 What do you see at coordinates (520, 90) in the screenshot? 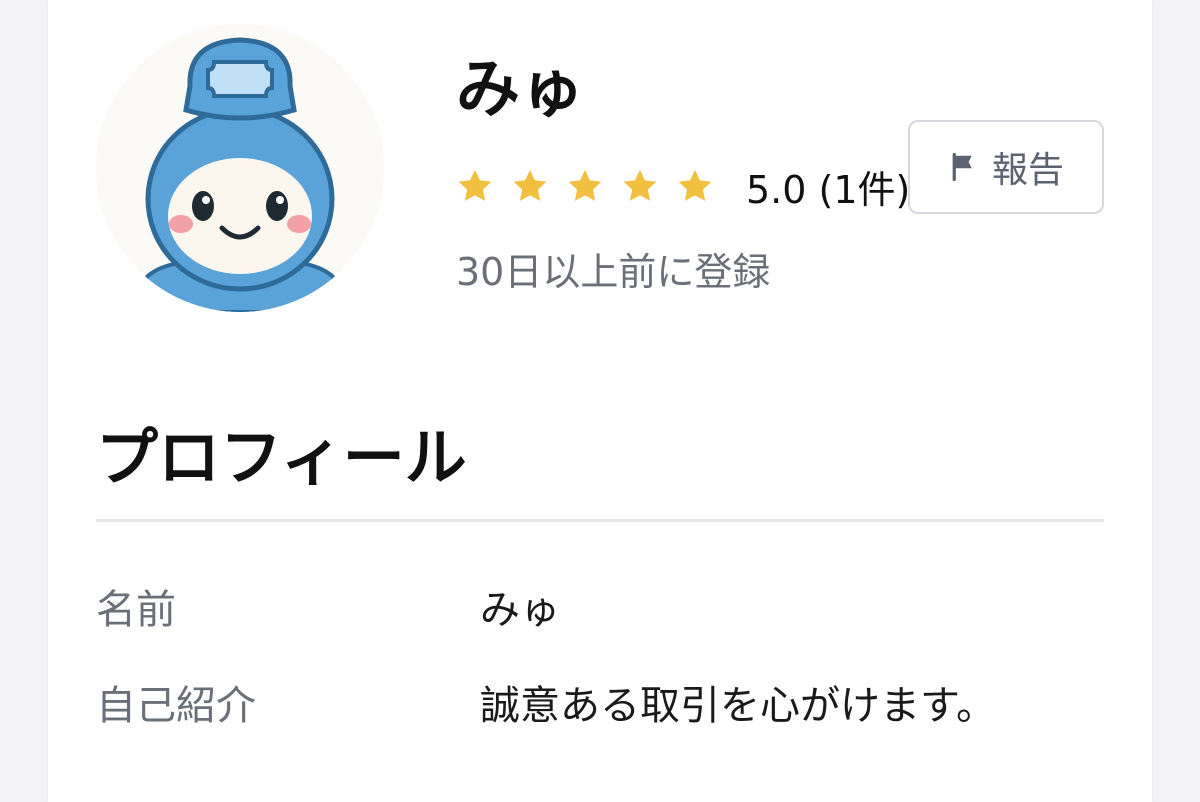
I see `user-name: みゅ` at bounding box center [520, 90].